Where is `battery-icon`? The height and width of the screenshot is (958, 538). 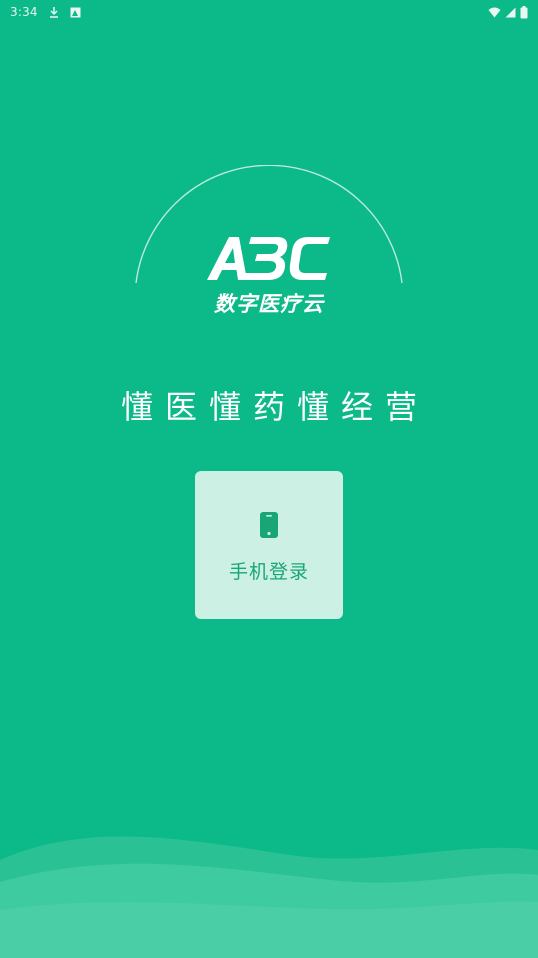 battery-icon is located at coordinates (524, 11).